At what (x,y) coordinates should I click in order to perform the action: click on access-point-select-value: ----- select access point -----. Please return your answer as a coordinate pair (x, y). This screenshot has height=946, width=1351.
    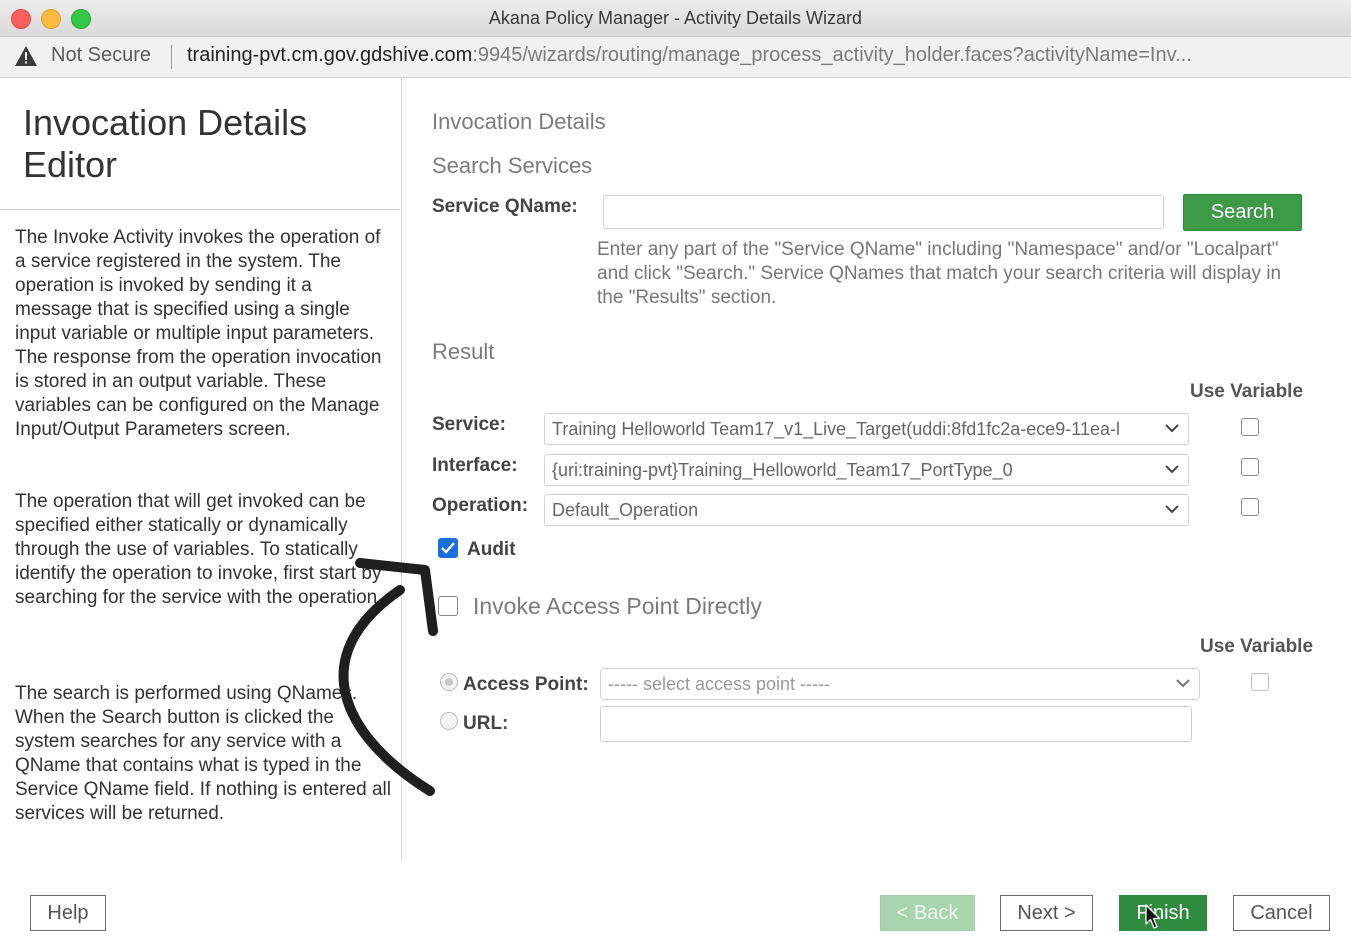
    Looking at the image, I should click on (719, 684).